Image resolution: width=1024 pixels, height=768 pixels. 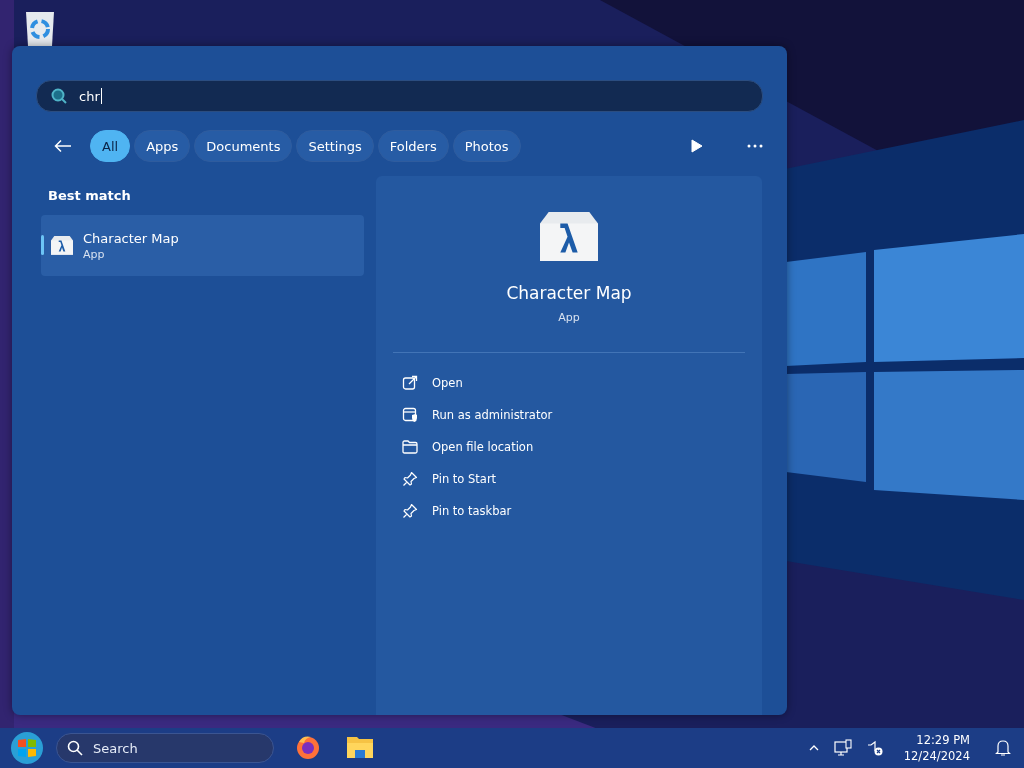 What do you see at coordinates (477, 415) in the screenshot?
I see `action-item: Run as administrator` at bounding box center [477, 415].